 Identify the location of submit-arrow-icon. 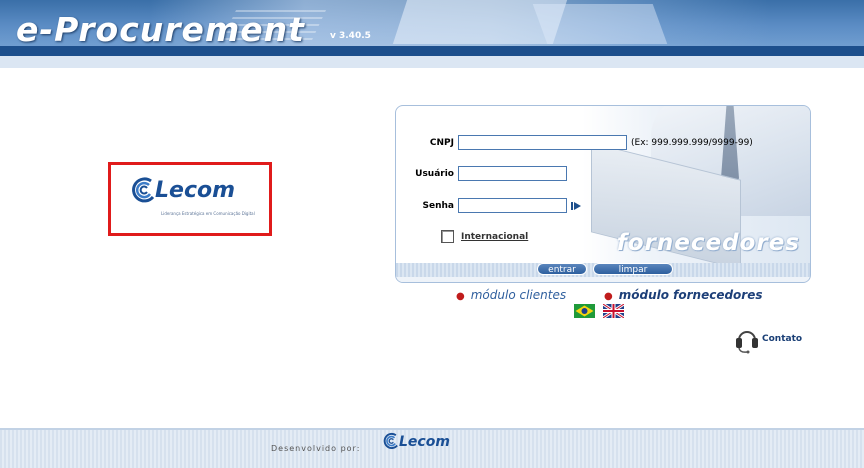
(576, 206).